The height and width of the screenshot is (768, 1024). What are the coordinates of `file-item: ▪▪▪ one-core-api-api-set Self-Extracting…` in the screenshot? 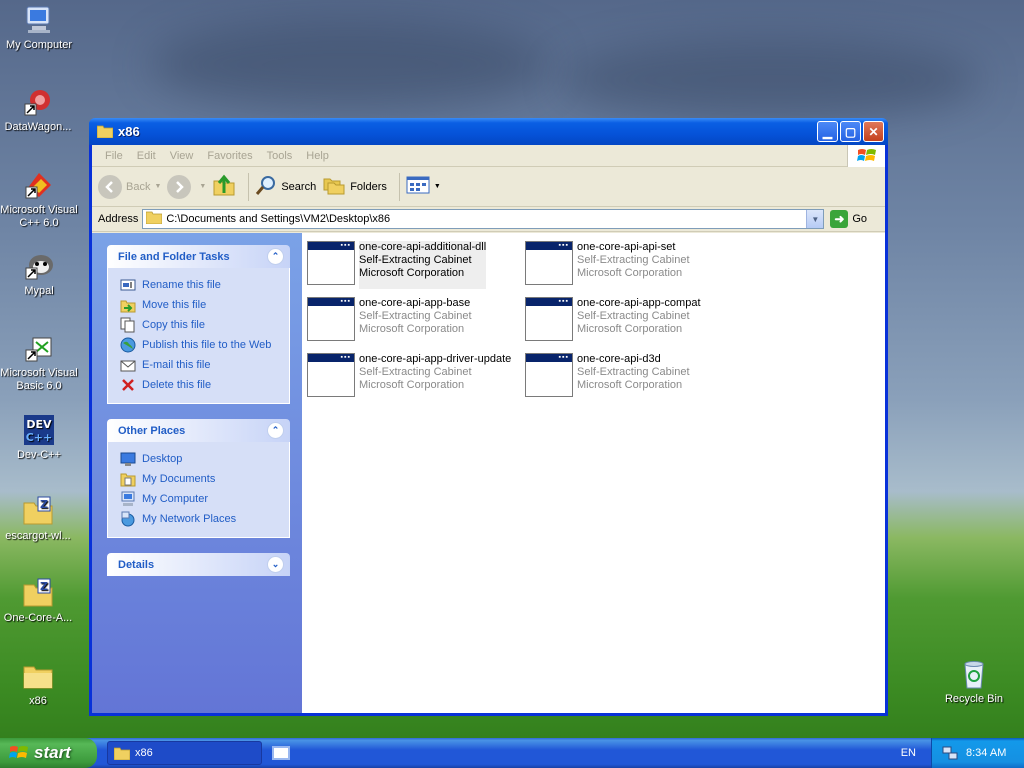 It's located at (632, 265).